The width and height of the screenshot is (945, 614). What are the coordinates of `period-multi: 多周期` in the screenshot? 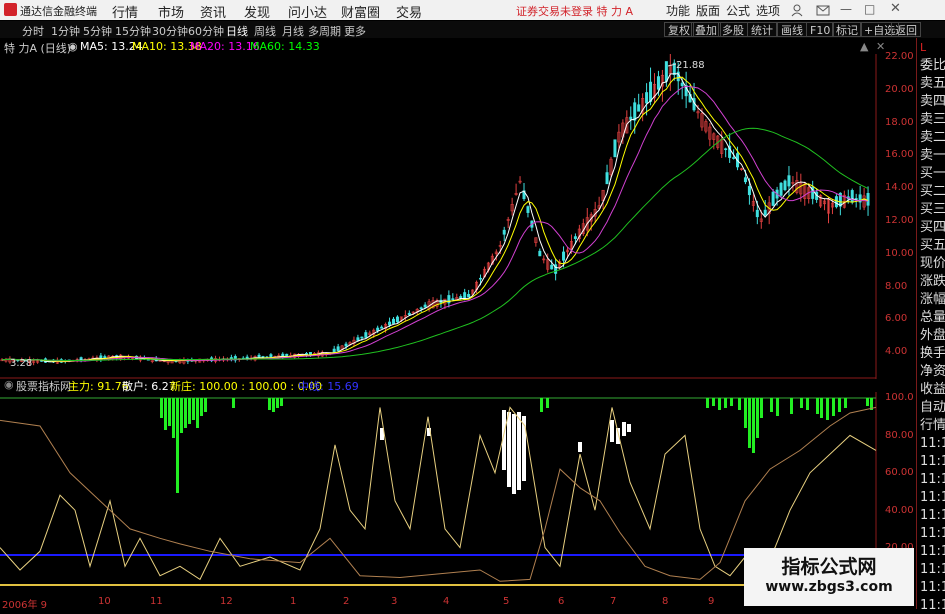 It's located at (324, 31).